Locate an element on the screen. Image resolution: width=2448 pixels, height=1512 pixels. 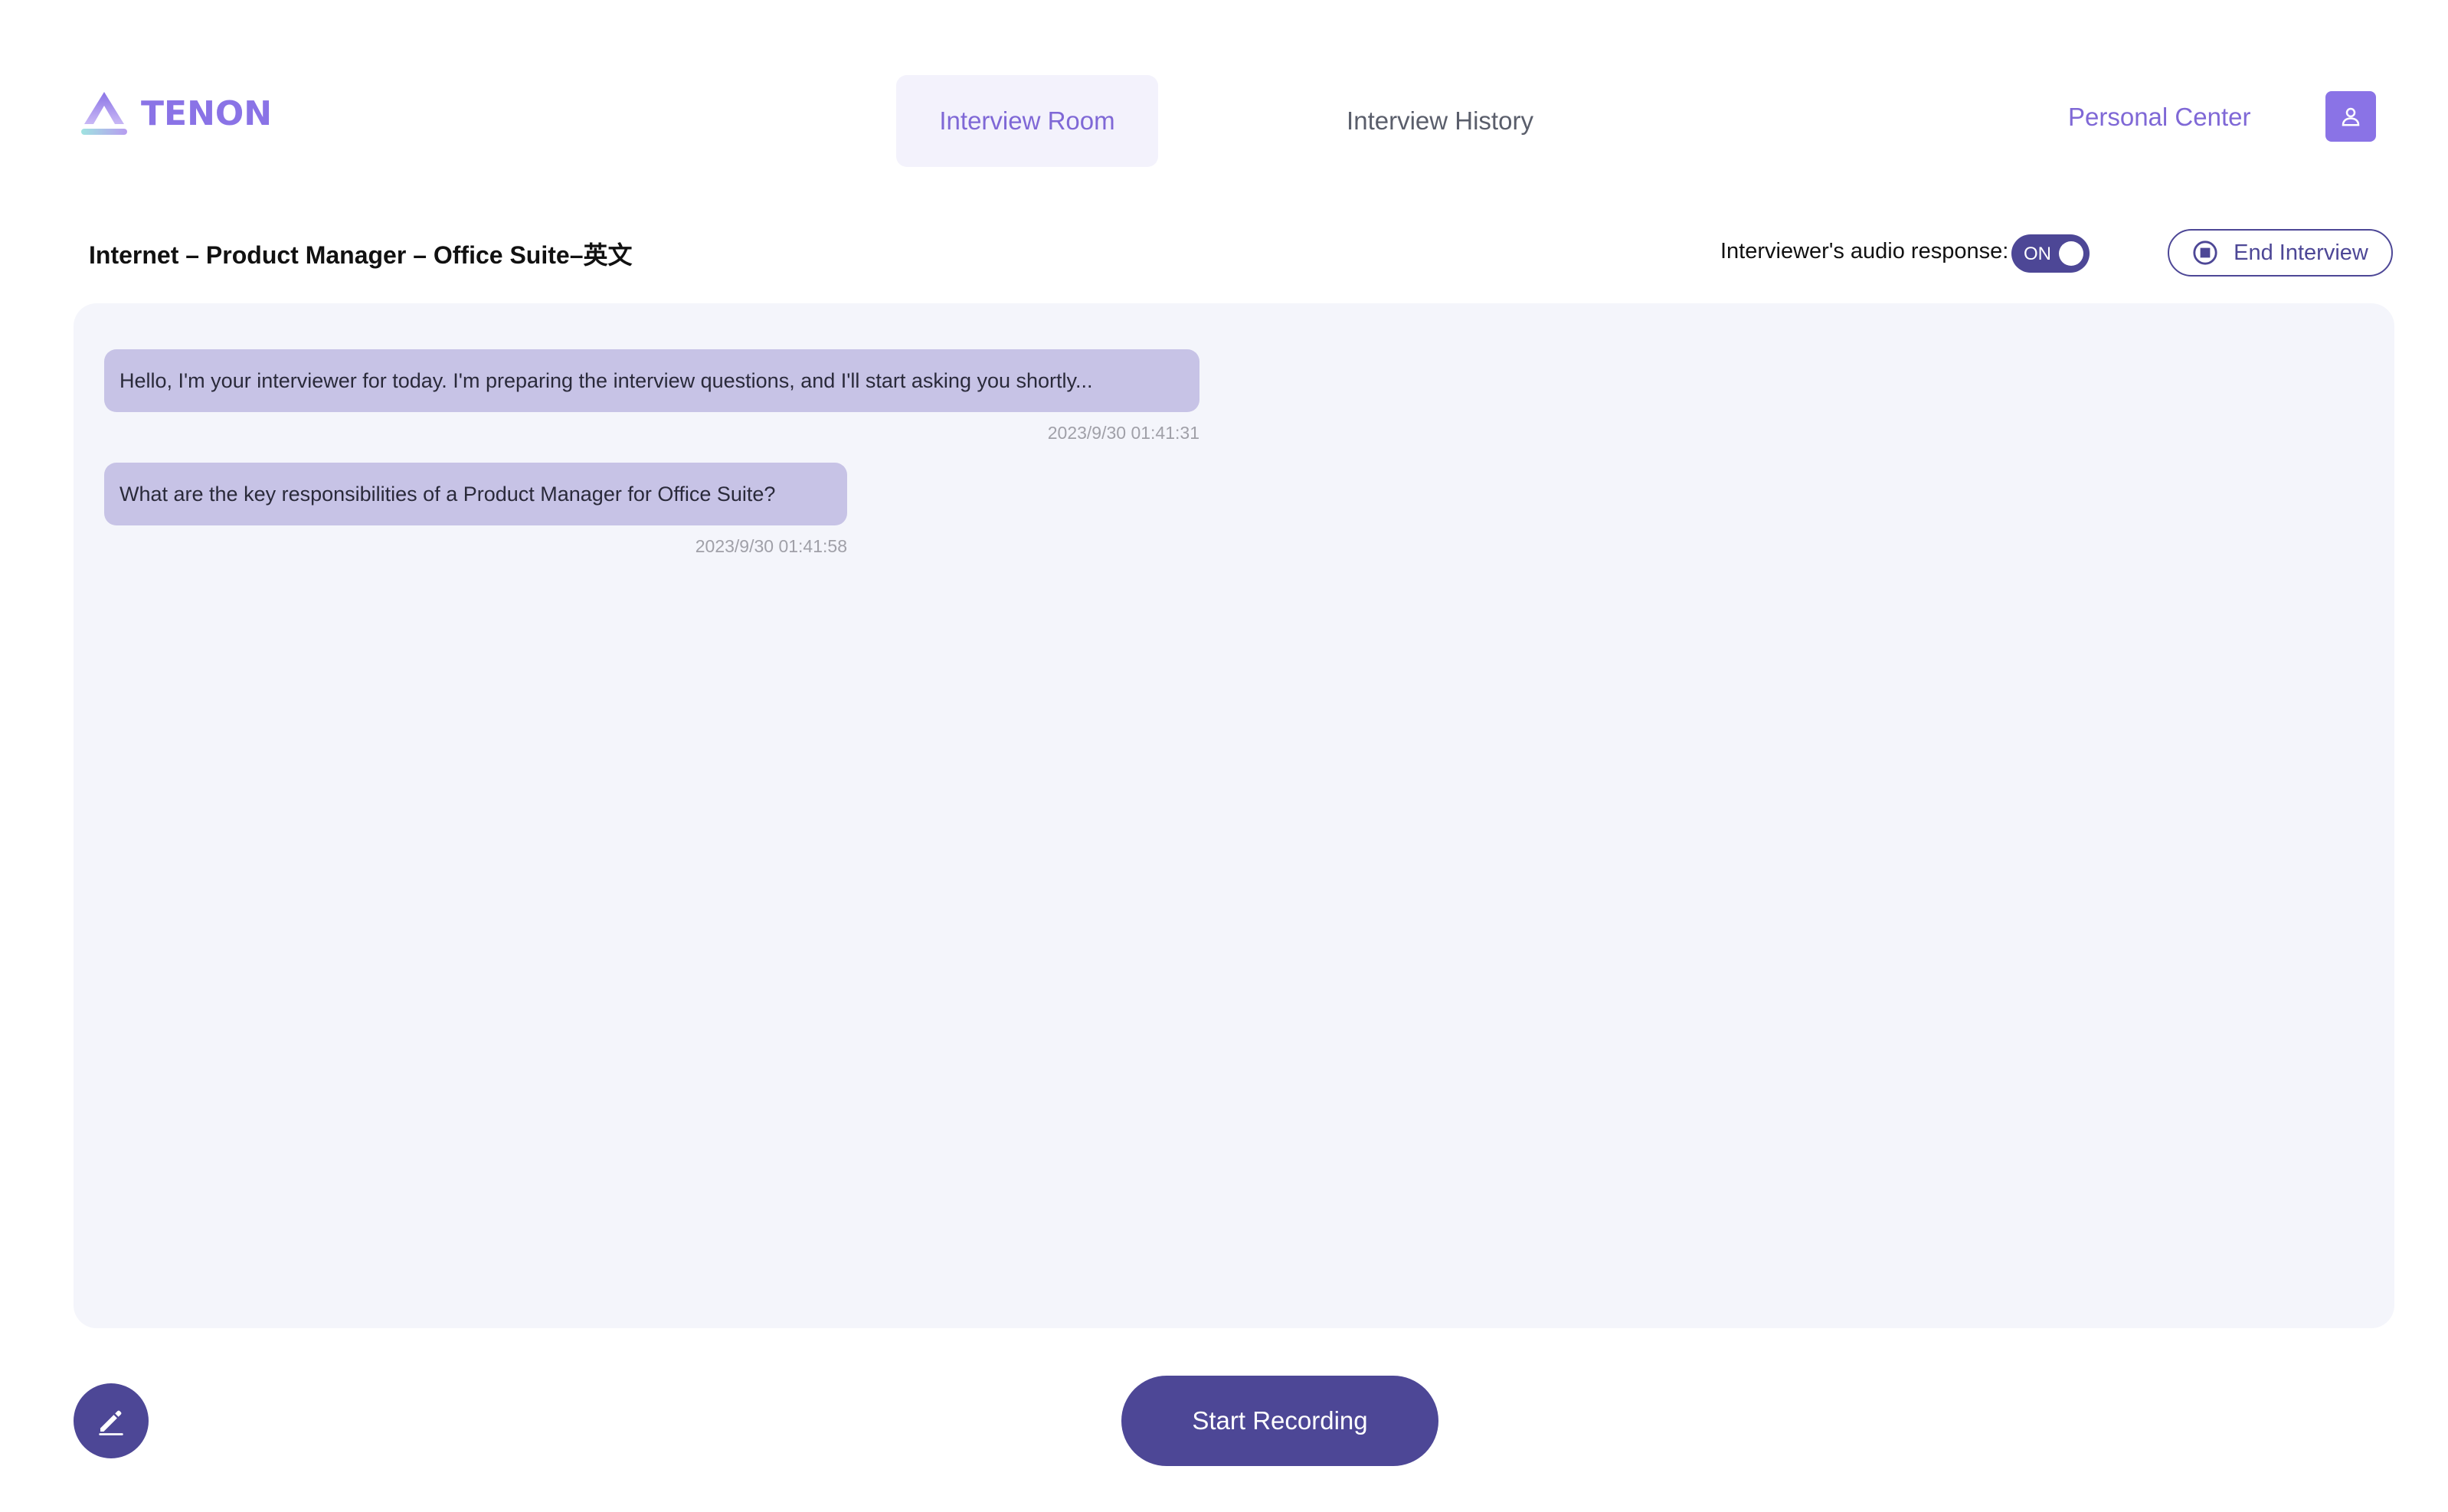
avatar-button is located at coordinates (2350, 116).